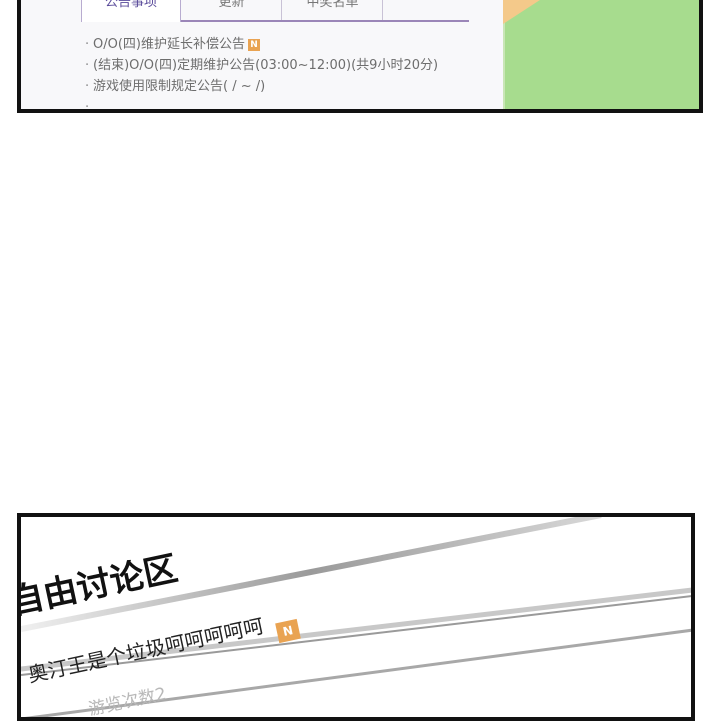 This screenshot has height=721, width=720. What do you see at coordinates (266, 65) in the screenshot?
I see `notice-item-text: (结束)O/O(四)定期维护公告(03:00~12:00)(共9小时20分)` at bounding box center [266, 65].